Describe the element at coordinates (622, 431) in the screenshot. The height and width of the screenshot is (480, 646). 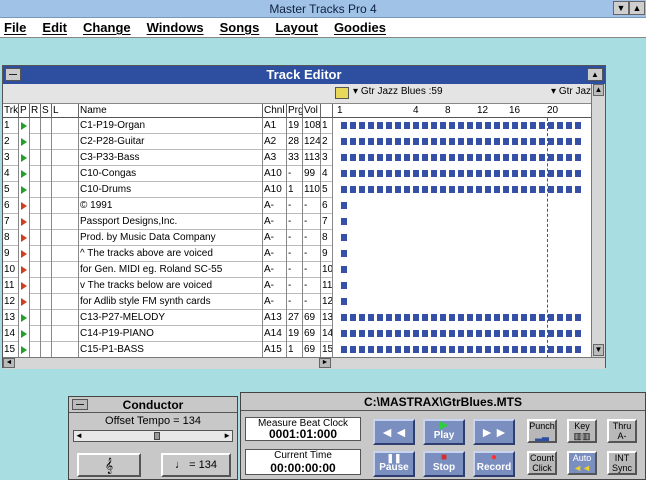
I see `thru-button: Thru A-` at that location.